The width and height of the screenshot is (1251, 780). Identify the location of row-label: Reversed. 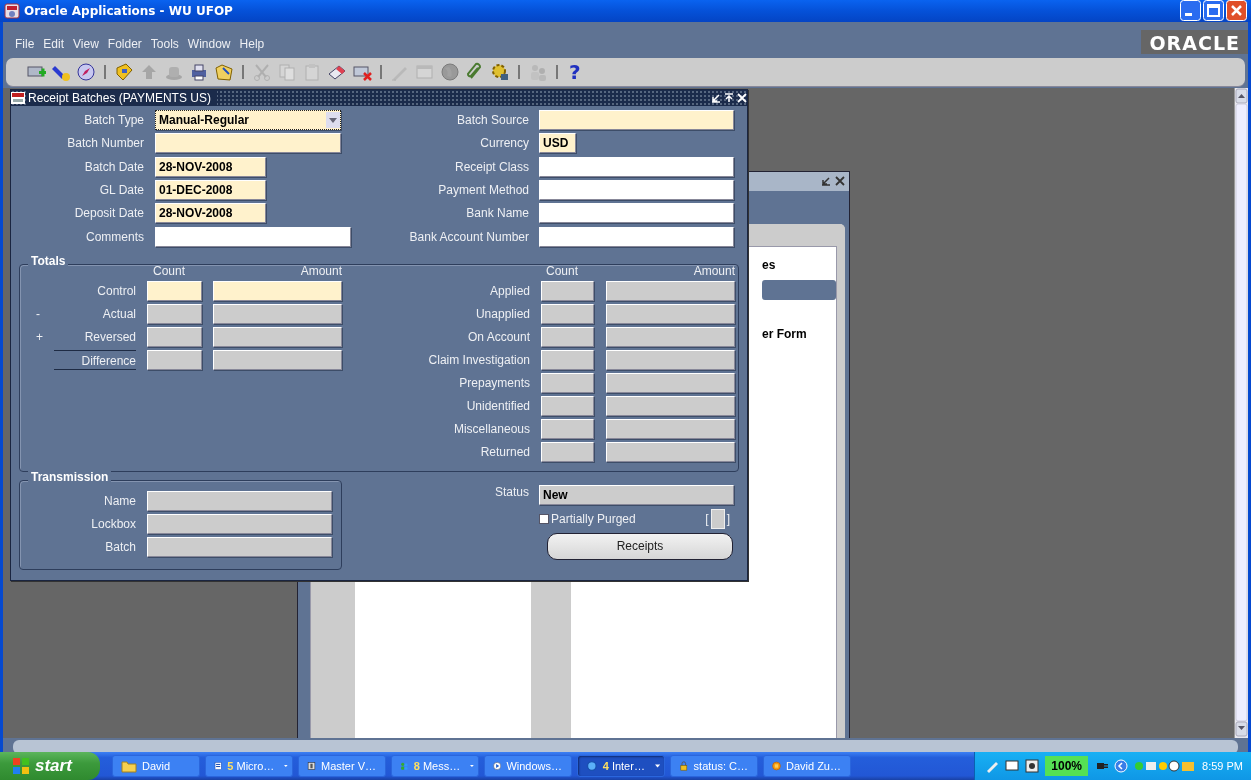
(109, 337).